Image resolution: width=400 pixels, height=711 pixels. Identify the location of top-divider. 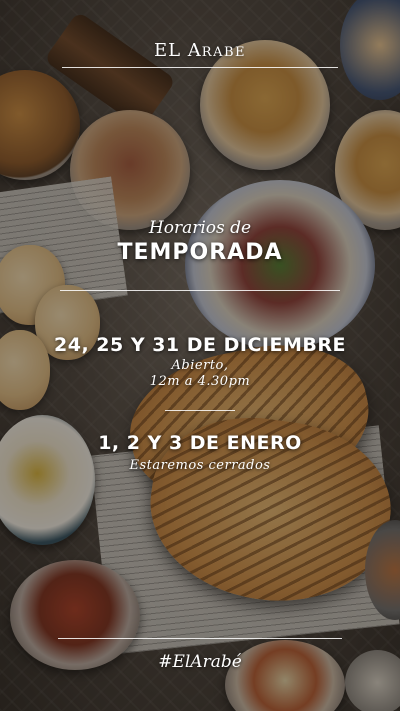
(200, 67).